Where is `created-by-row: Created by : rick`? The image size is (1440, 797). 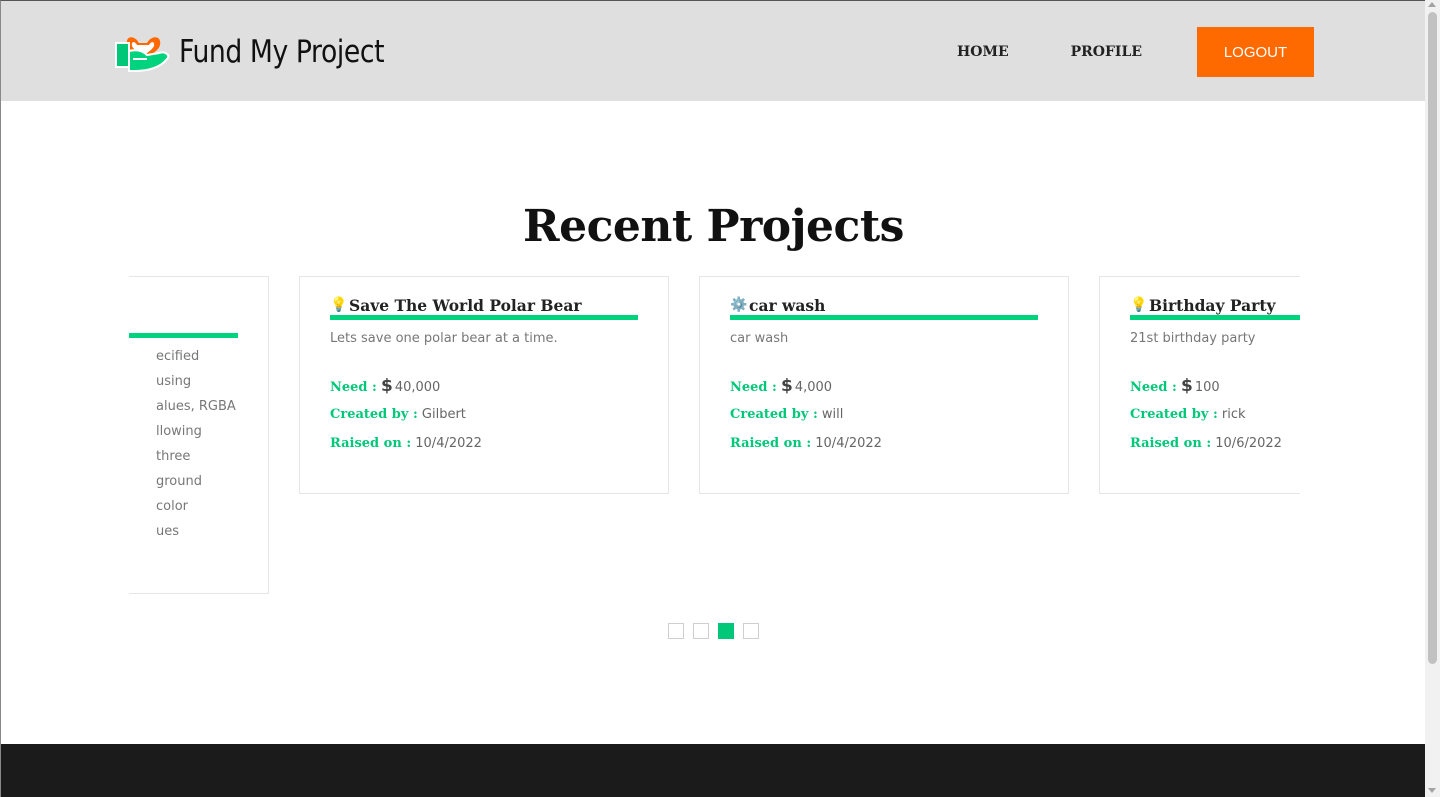
created-by-row: Created by : rick is located at coordinates (1215, 420).